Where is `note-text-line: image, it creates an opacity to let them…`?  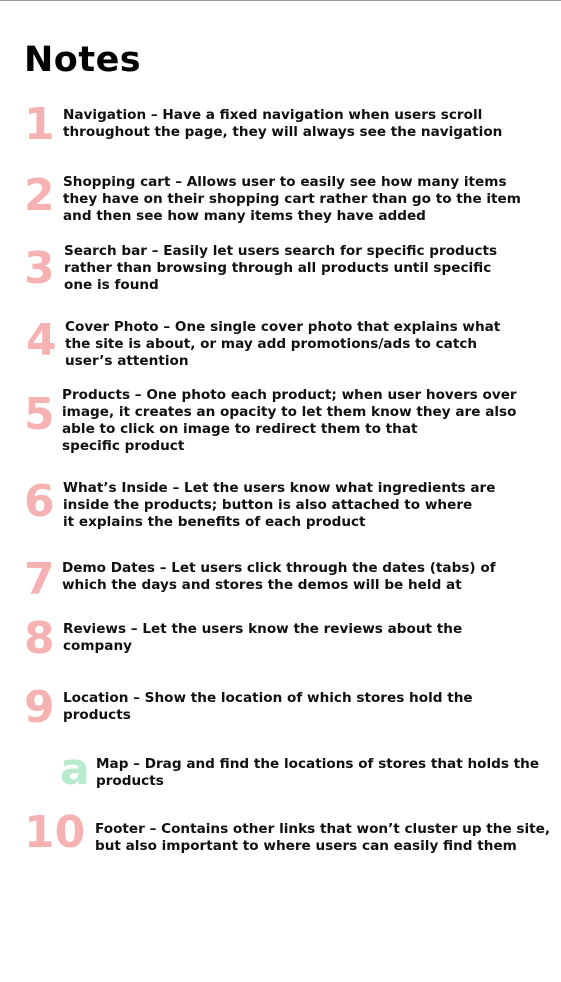
note-text-line: image, it creates an opacity to let them… is located at coordinates (289, 412).